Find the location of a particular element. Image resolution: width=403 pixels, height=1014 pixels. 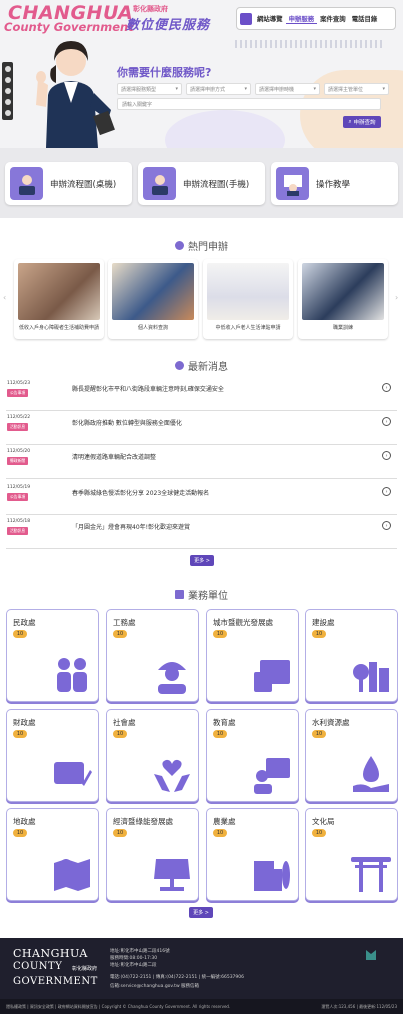

gate-icon is located at coordinates (371, 874).